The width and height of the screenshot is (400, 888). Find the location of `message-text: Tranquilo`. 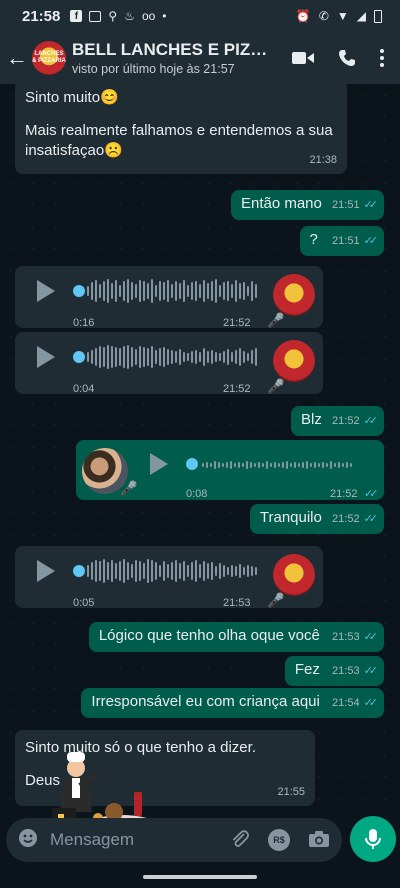

message-text: Tranquilo is located at coordinates (290, 517).